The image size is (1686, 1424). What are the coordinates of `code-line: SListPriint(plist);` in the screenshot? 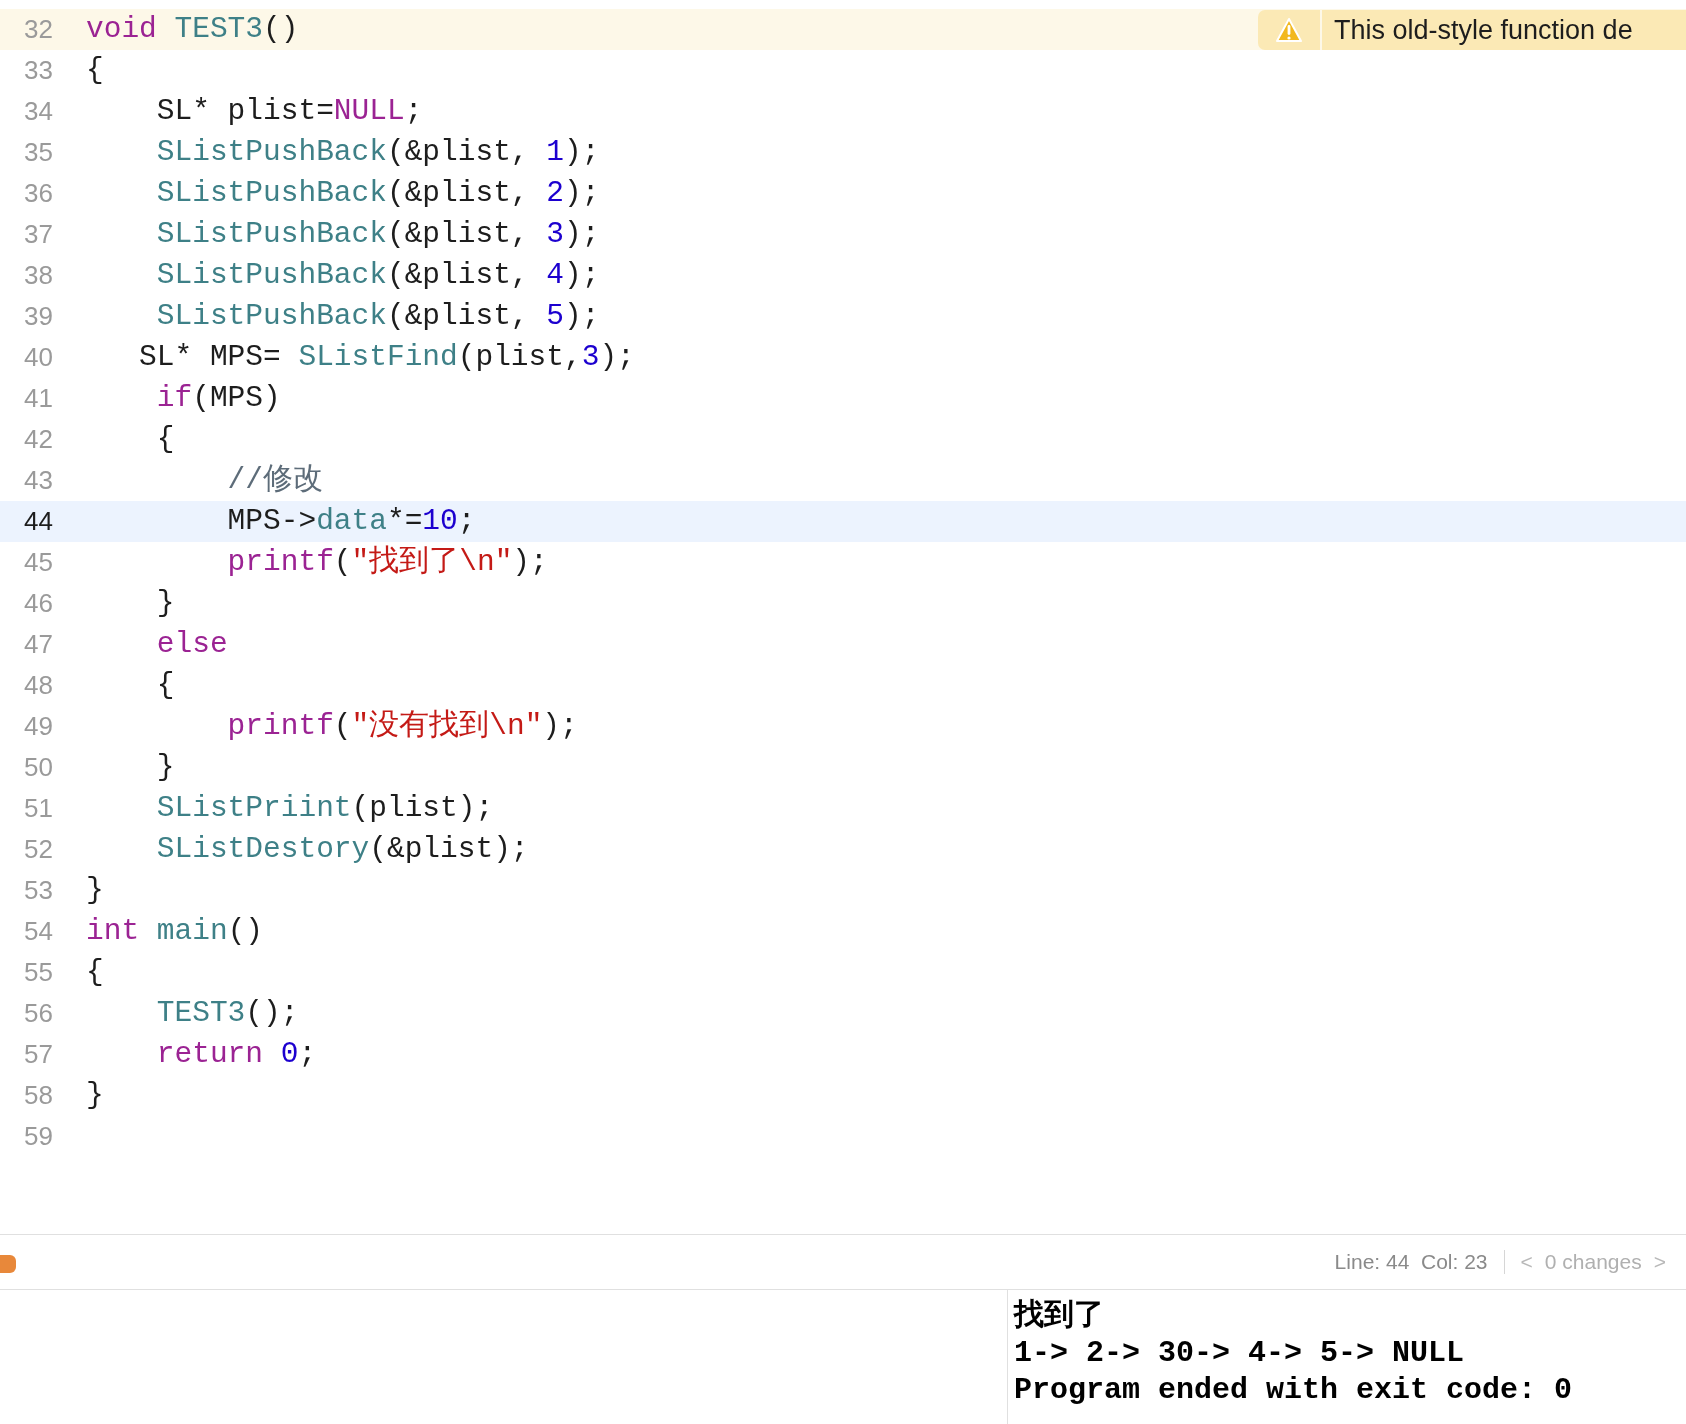 It's located at (324, 809).